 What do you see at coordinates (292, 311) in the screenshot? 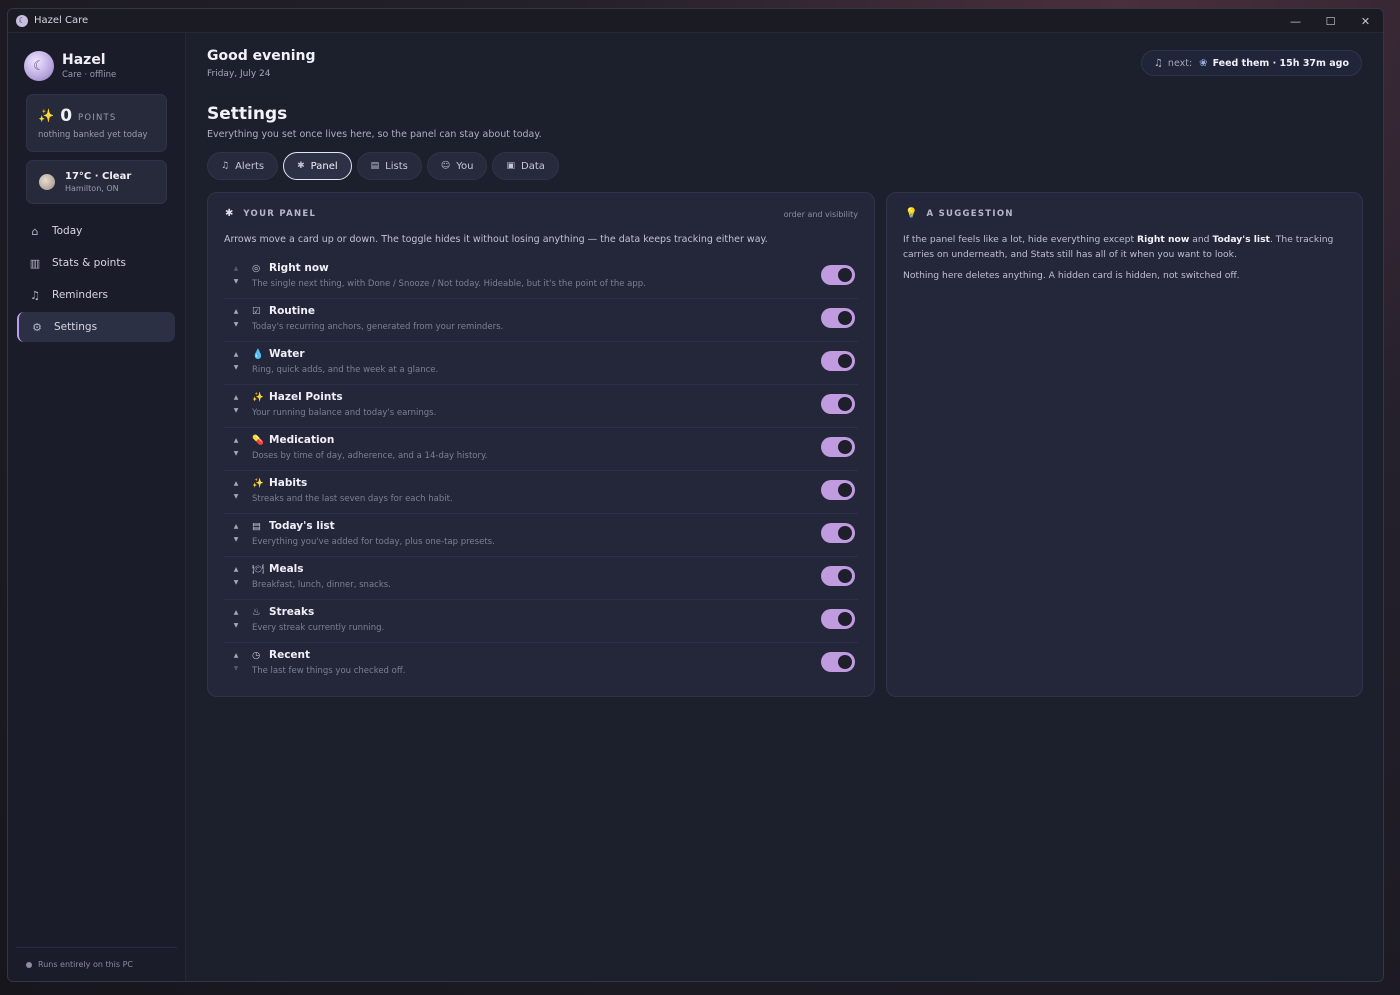
I see `row-name: Routine` at bounding box center [292, 311].